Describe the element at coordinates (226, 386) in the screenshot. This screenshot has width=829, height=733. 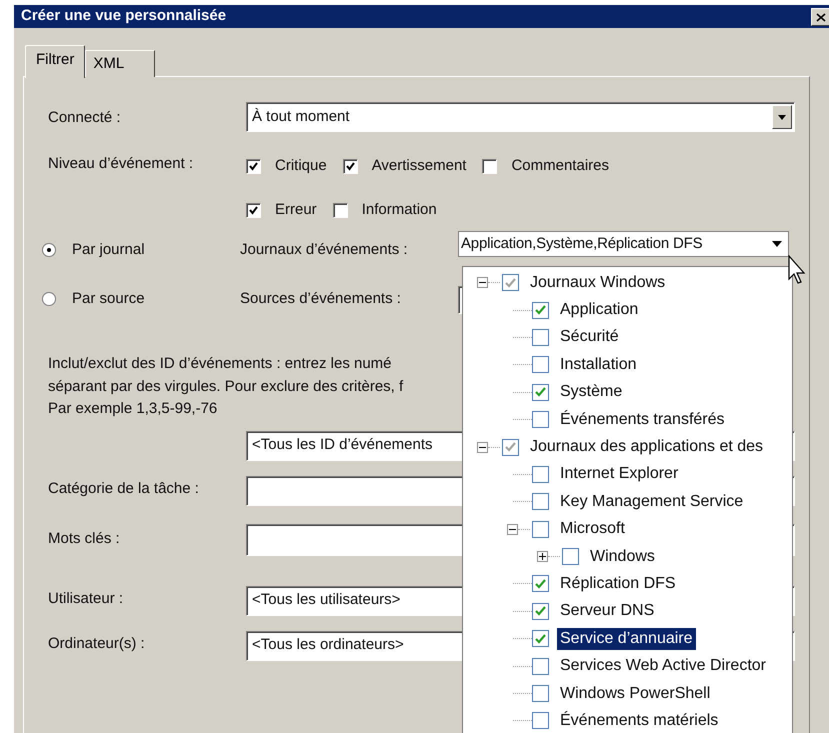
I see `help-text: séparant par des virgules. Pour exclure des critères, f` at that location.